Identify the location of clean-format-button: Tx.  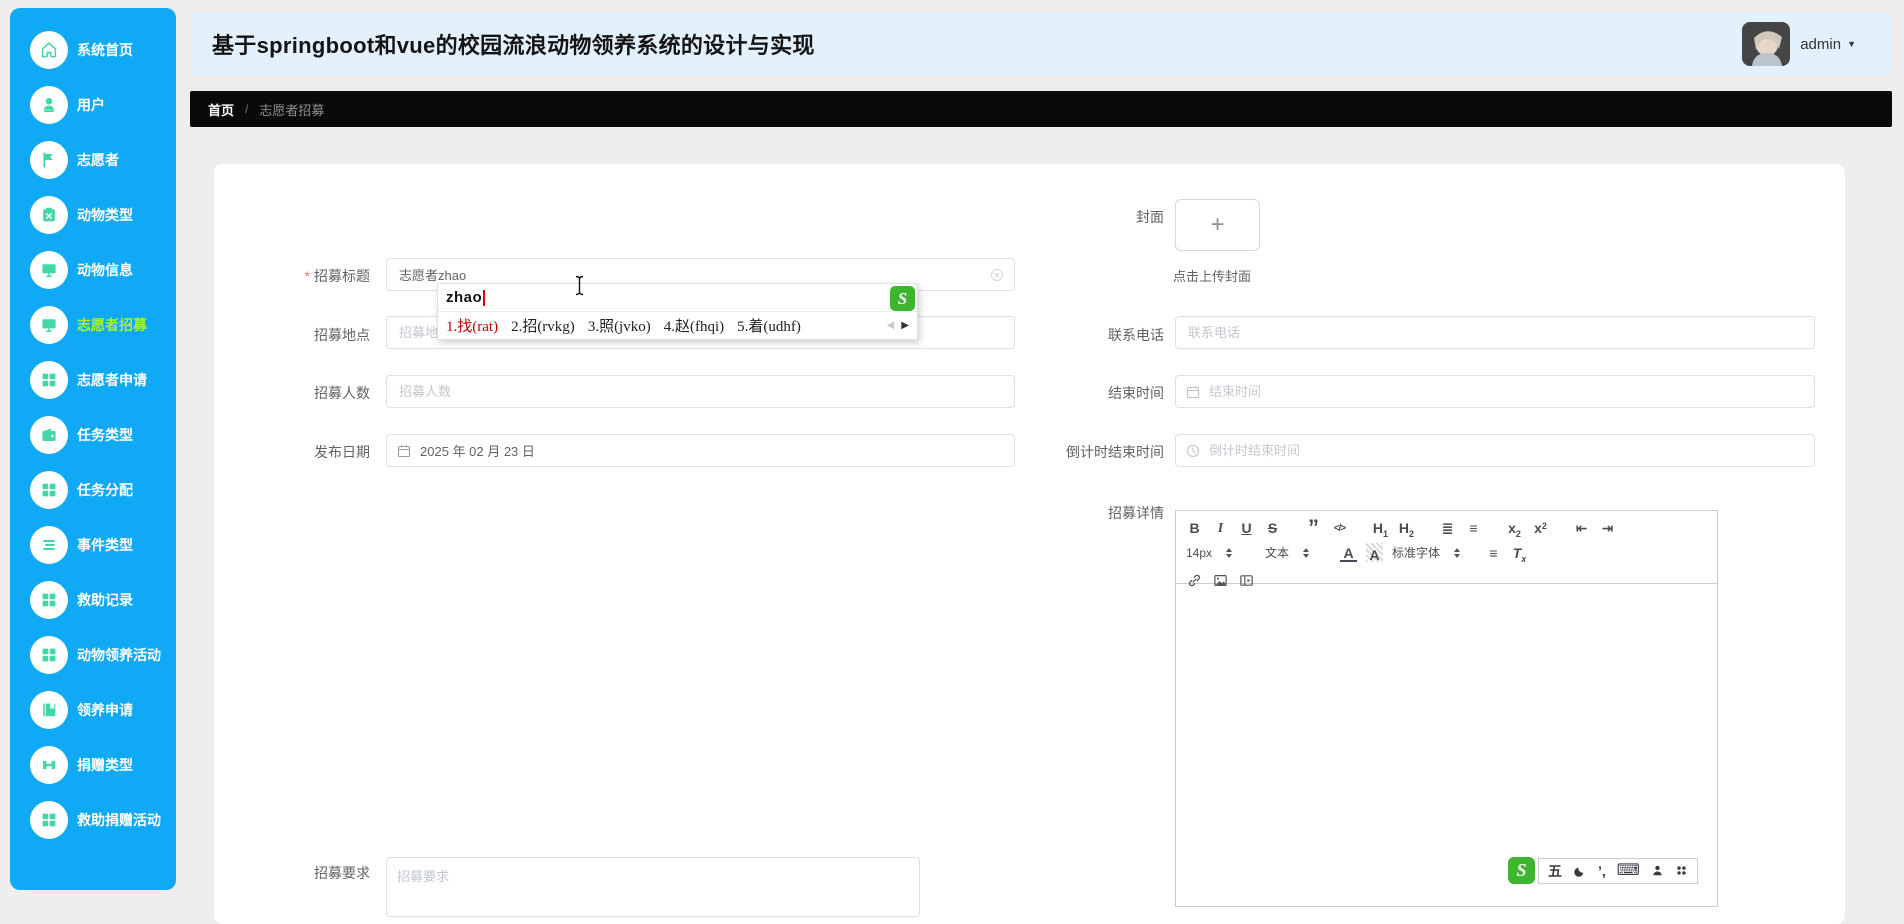
(1519, 553).